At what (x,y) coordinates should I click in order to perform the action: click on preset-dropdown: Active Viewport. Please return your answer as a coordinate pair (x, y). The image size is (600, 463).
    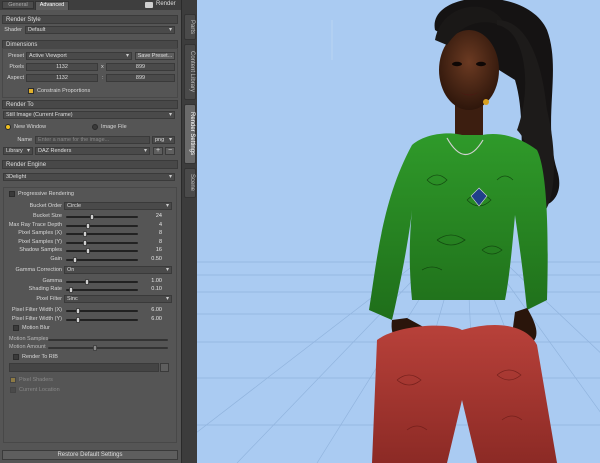
    Looking at the image, I should click on (79, 56).